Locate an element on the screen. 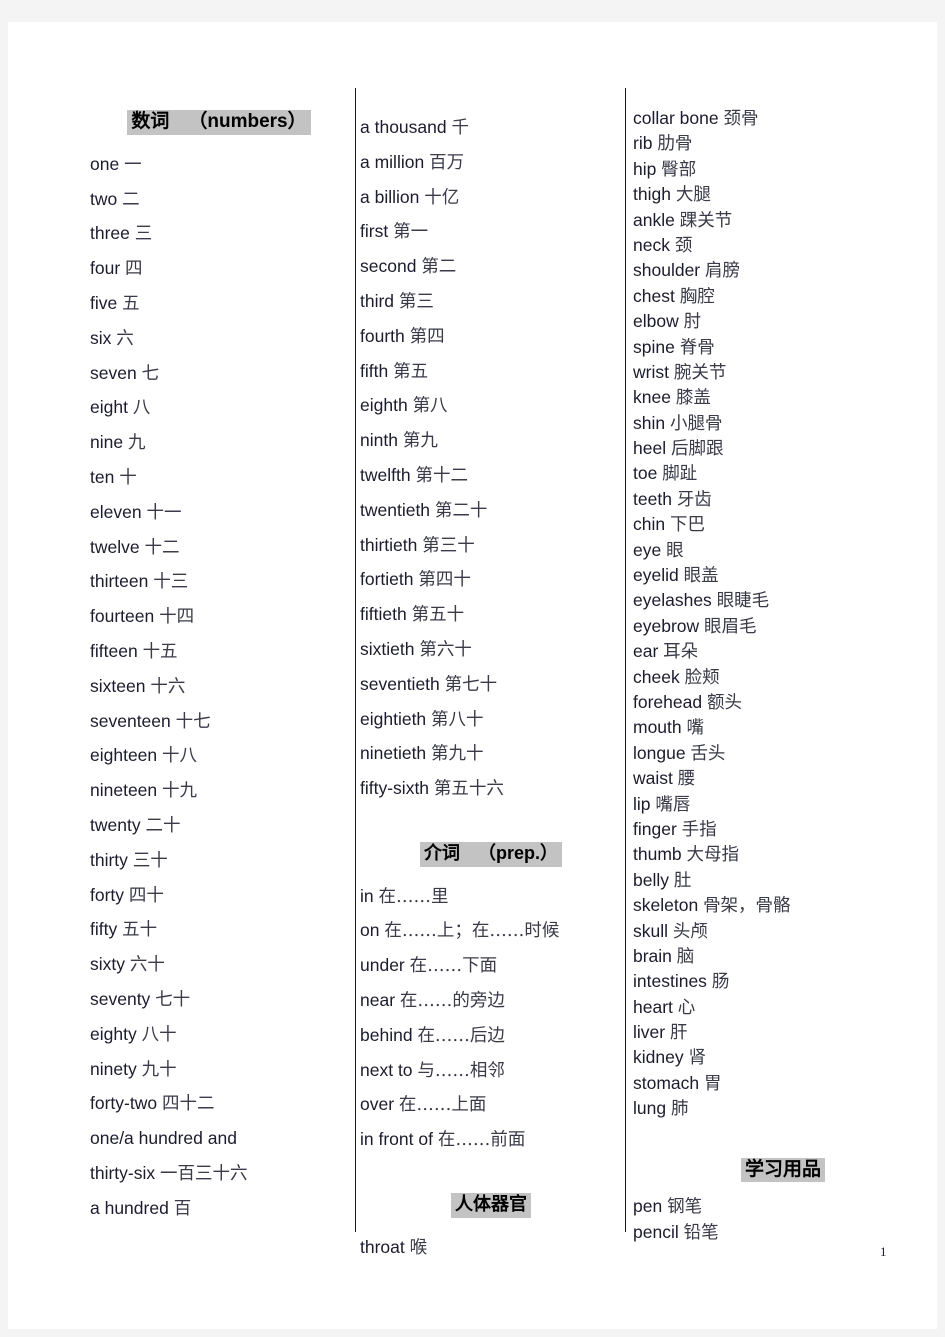  entry-term-cn: 一百三十六 is located at coordinates (204, 1173).